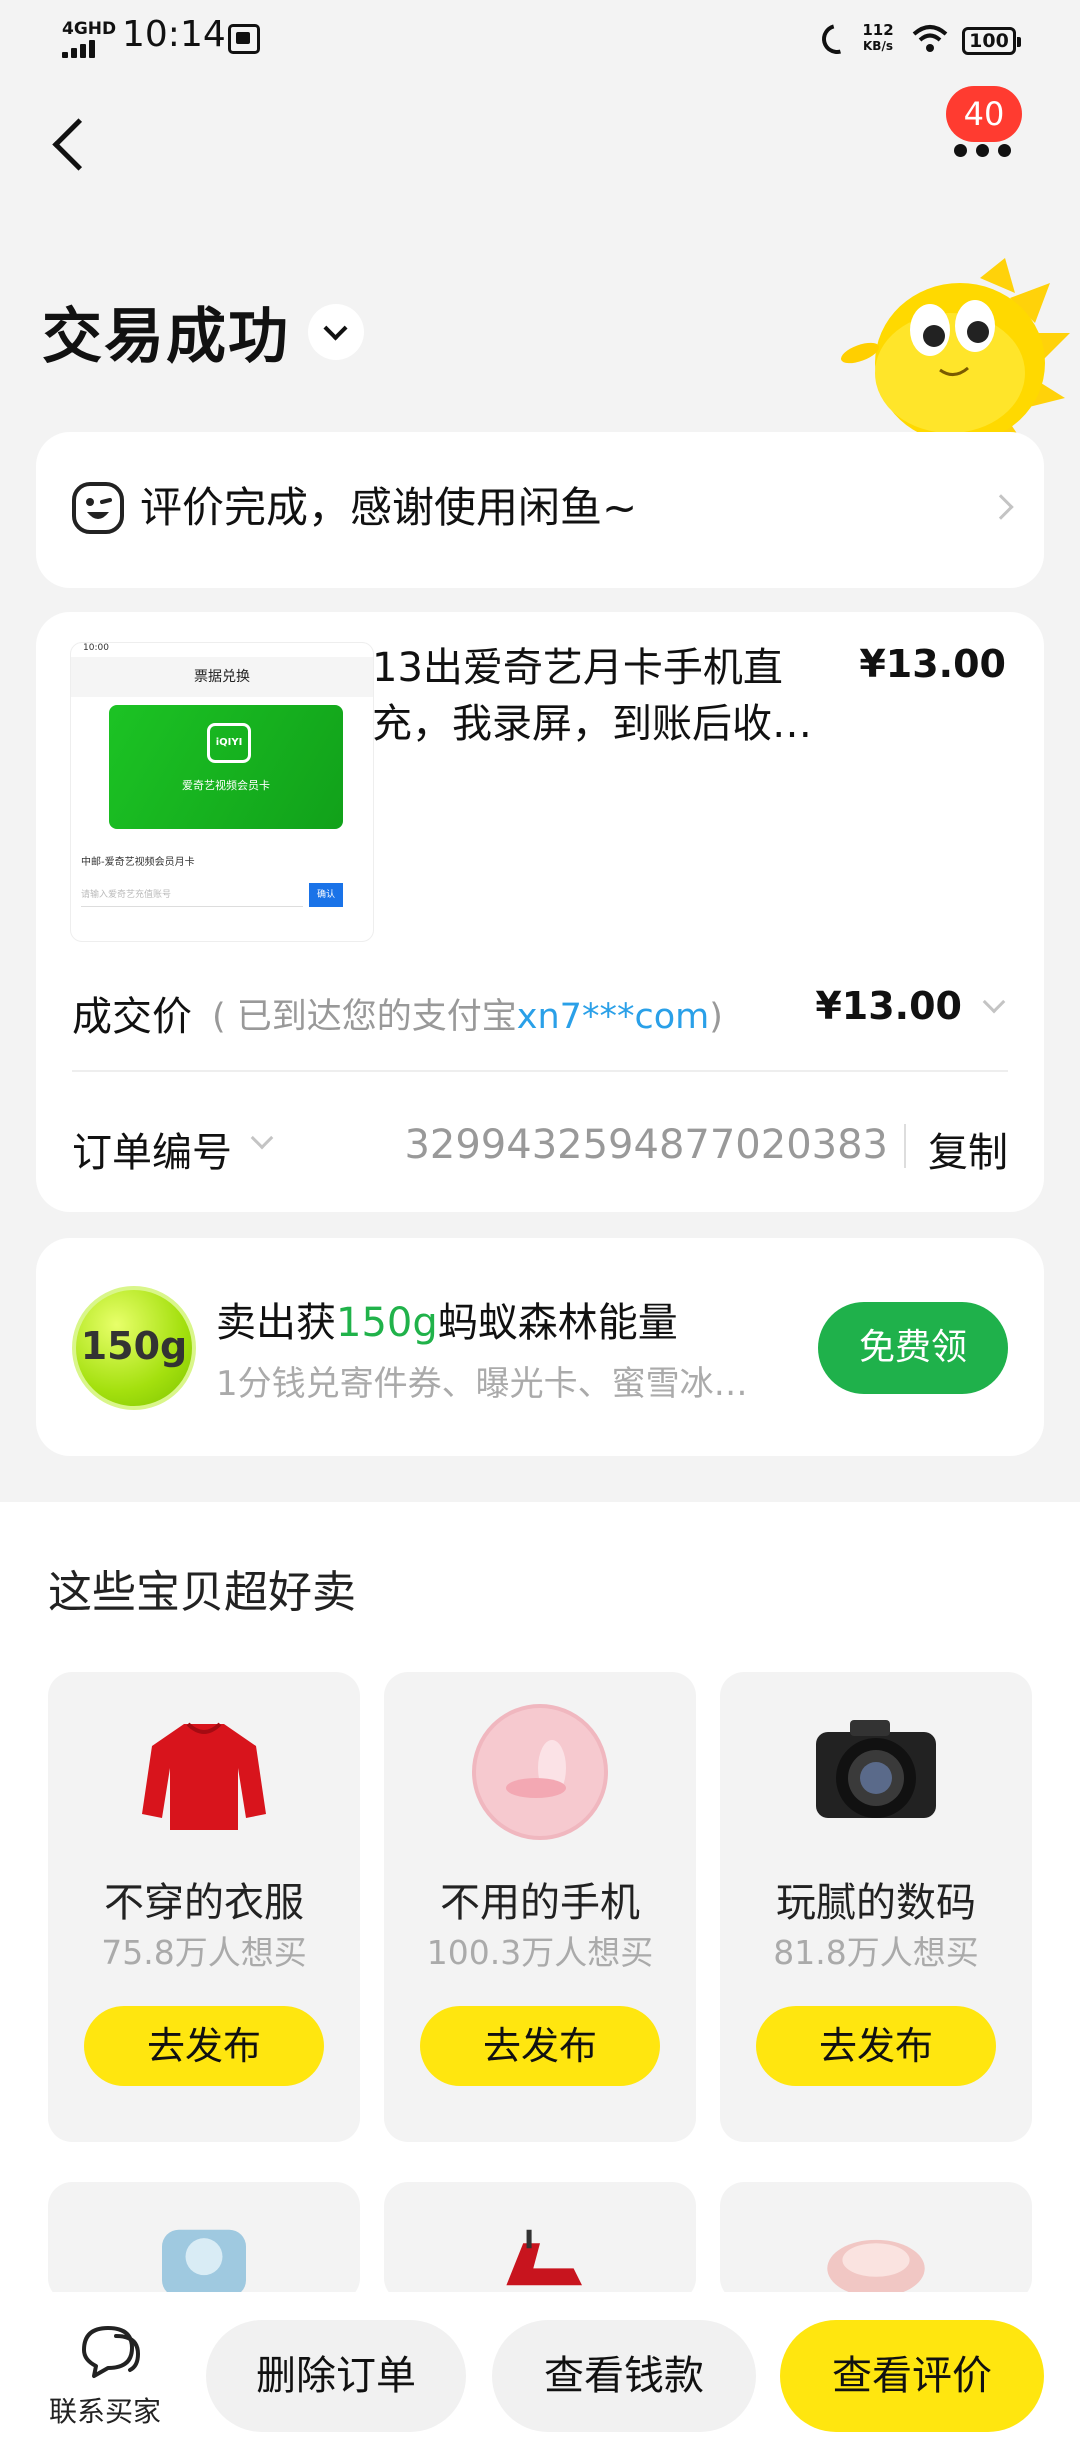  What do you see at coordinates (467, 1017) in the screenshot?
I see `payment-destination-note: ( 已到达您的支付宝xn7***com)` at bounding box center [467, 1017].